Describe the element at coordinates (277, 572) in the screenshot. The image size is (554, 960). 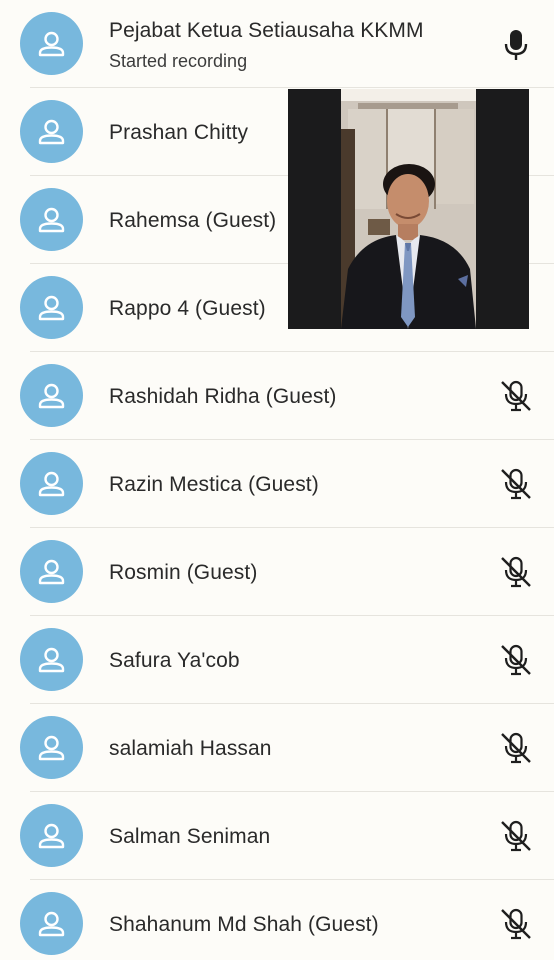
I see `participant-row: Rosmin (Guest)` at that location.